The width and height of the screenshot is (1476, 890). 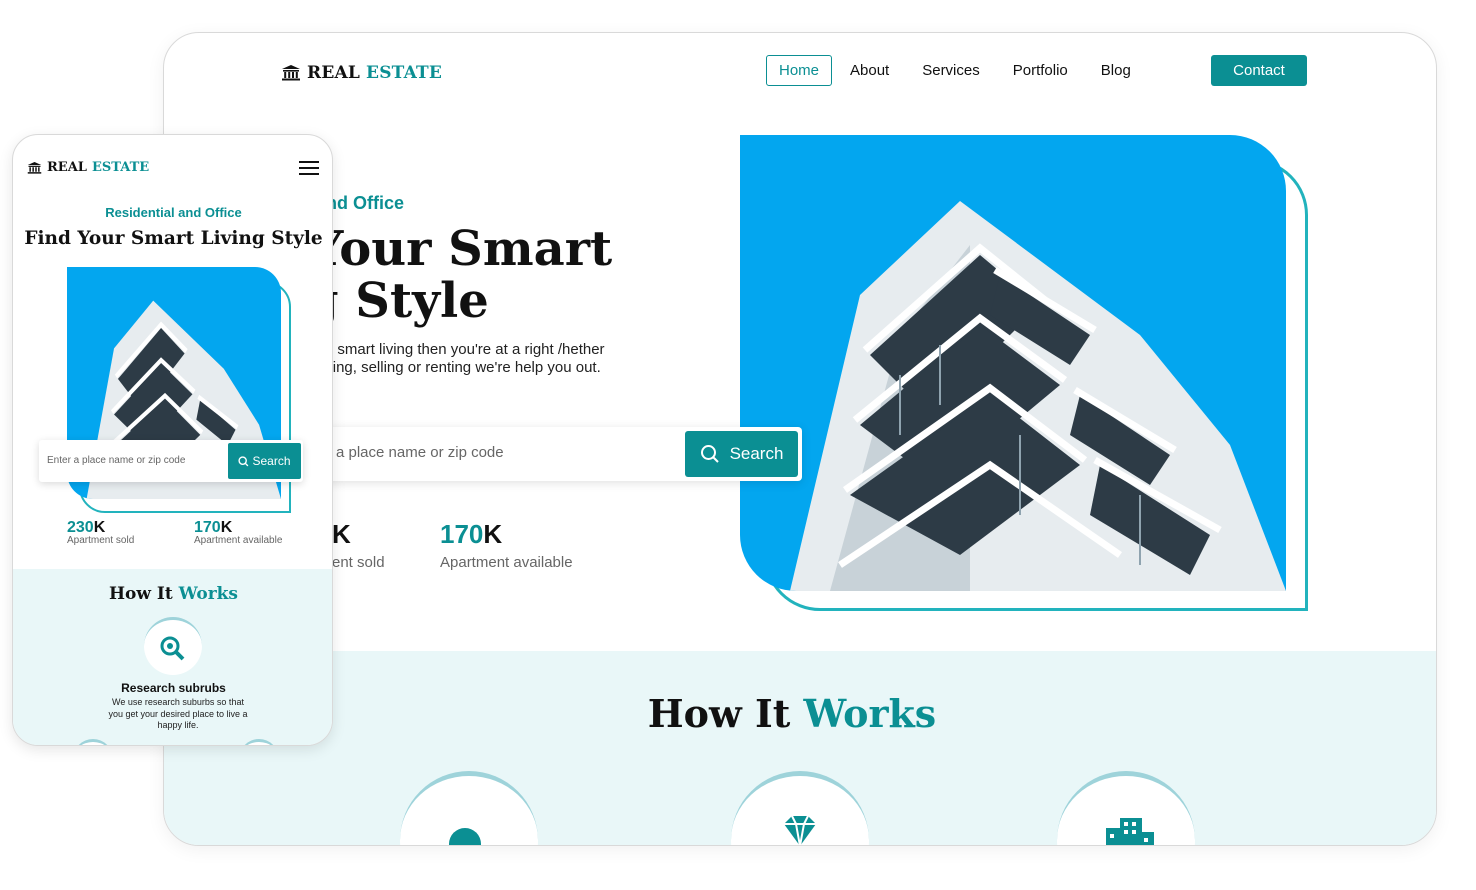 I want to click on brand-logo: REAL ESTATE, so click(x=361, y=73).